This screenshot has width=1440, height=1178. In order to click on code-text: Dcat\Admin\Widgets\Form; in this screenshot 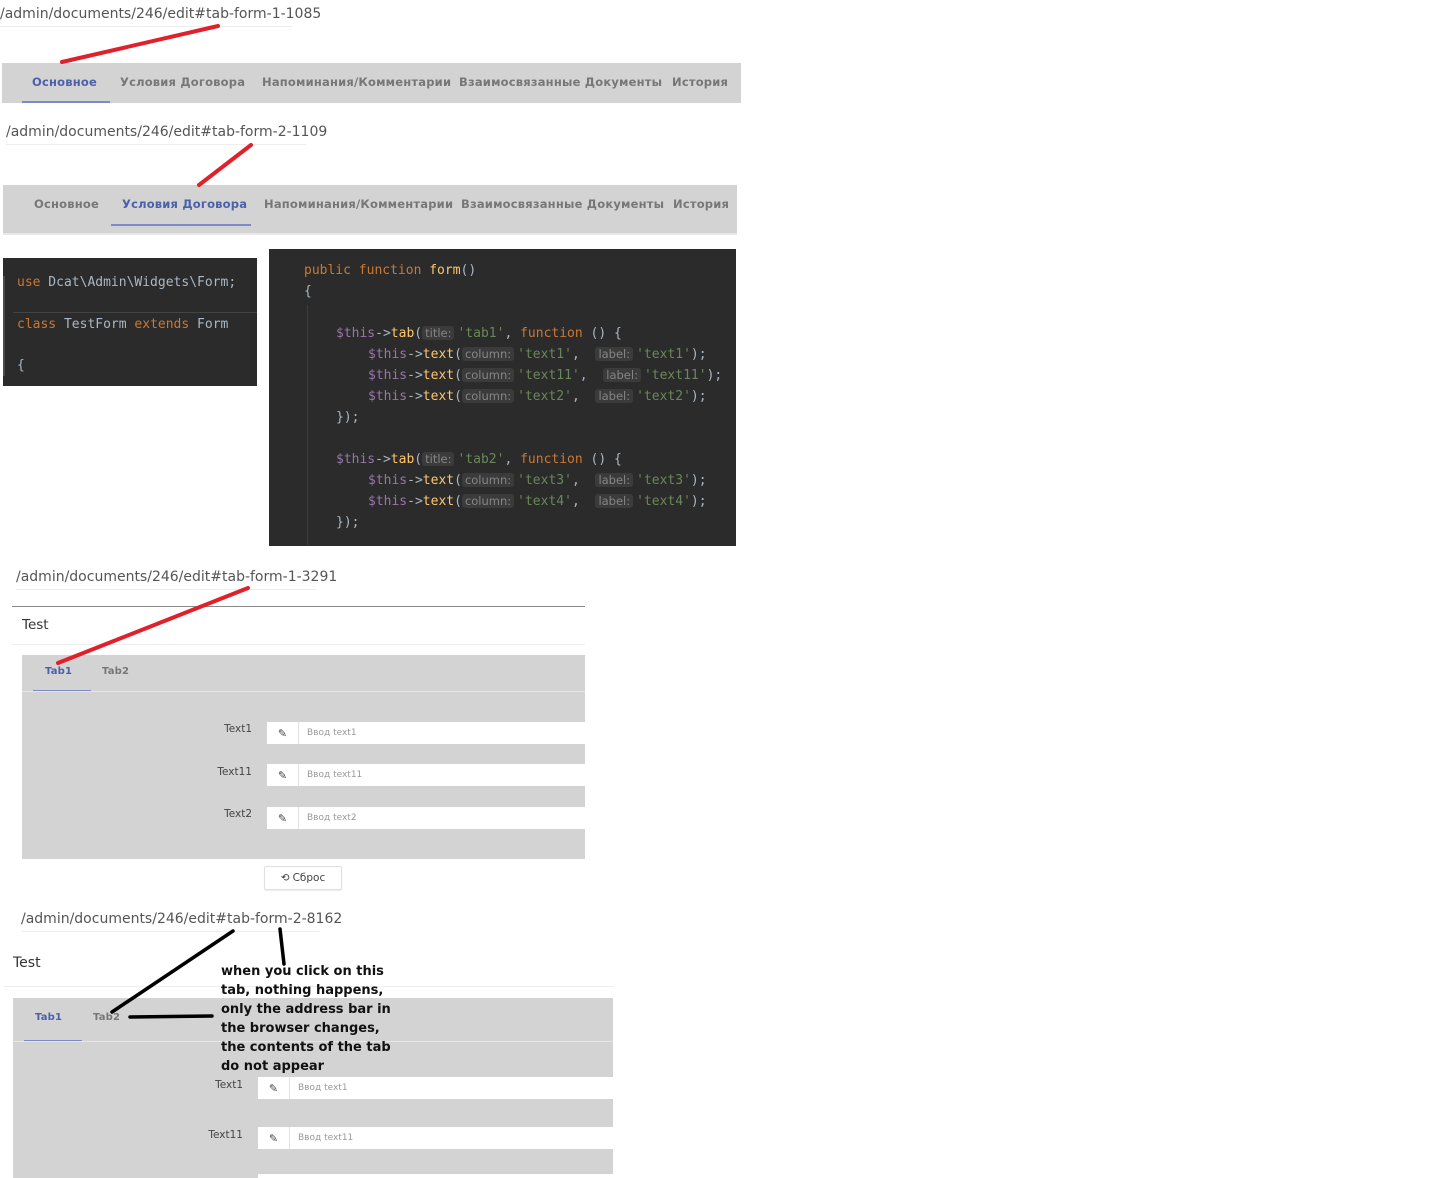, I will do `click(138, 282)`.